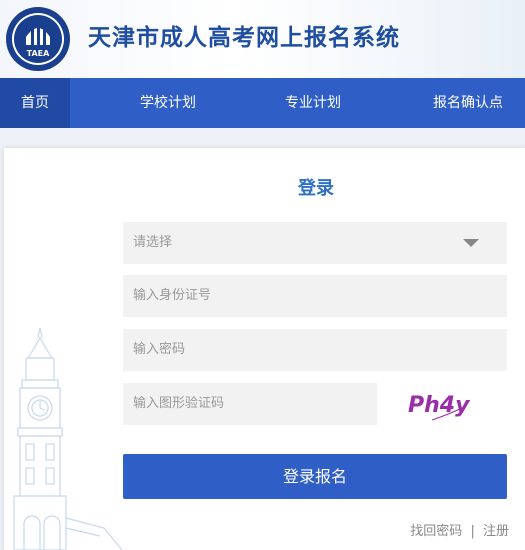 This screenshot has width=525, height=550. I want to click on clock-tower-illustration, so click(68, 439).